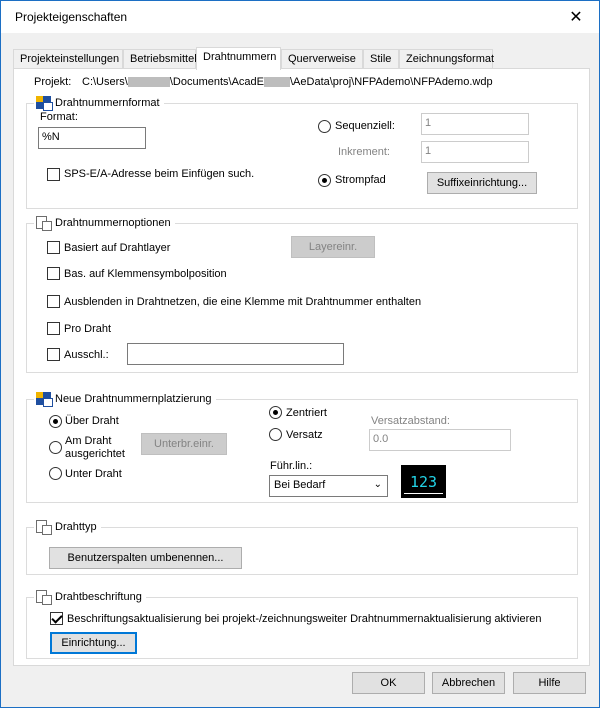 The image size is (600, 708). What do you see at coordinates (71, 17) in the screenshot?
I see `window-title: Projekteigenschaften` at bounding box center [71, 17].